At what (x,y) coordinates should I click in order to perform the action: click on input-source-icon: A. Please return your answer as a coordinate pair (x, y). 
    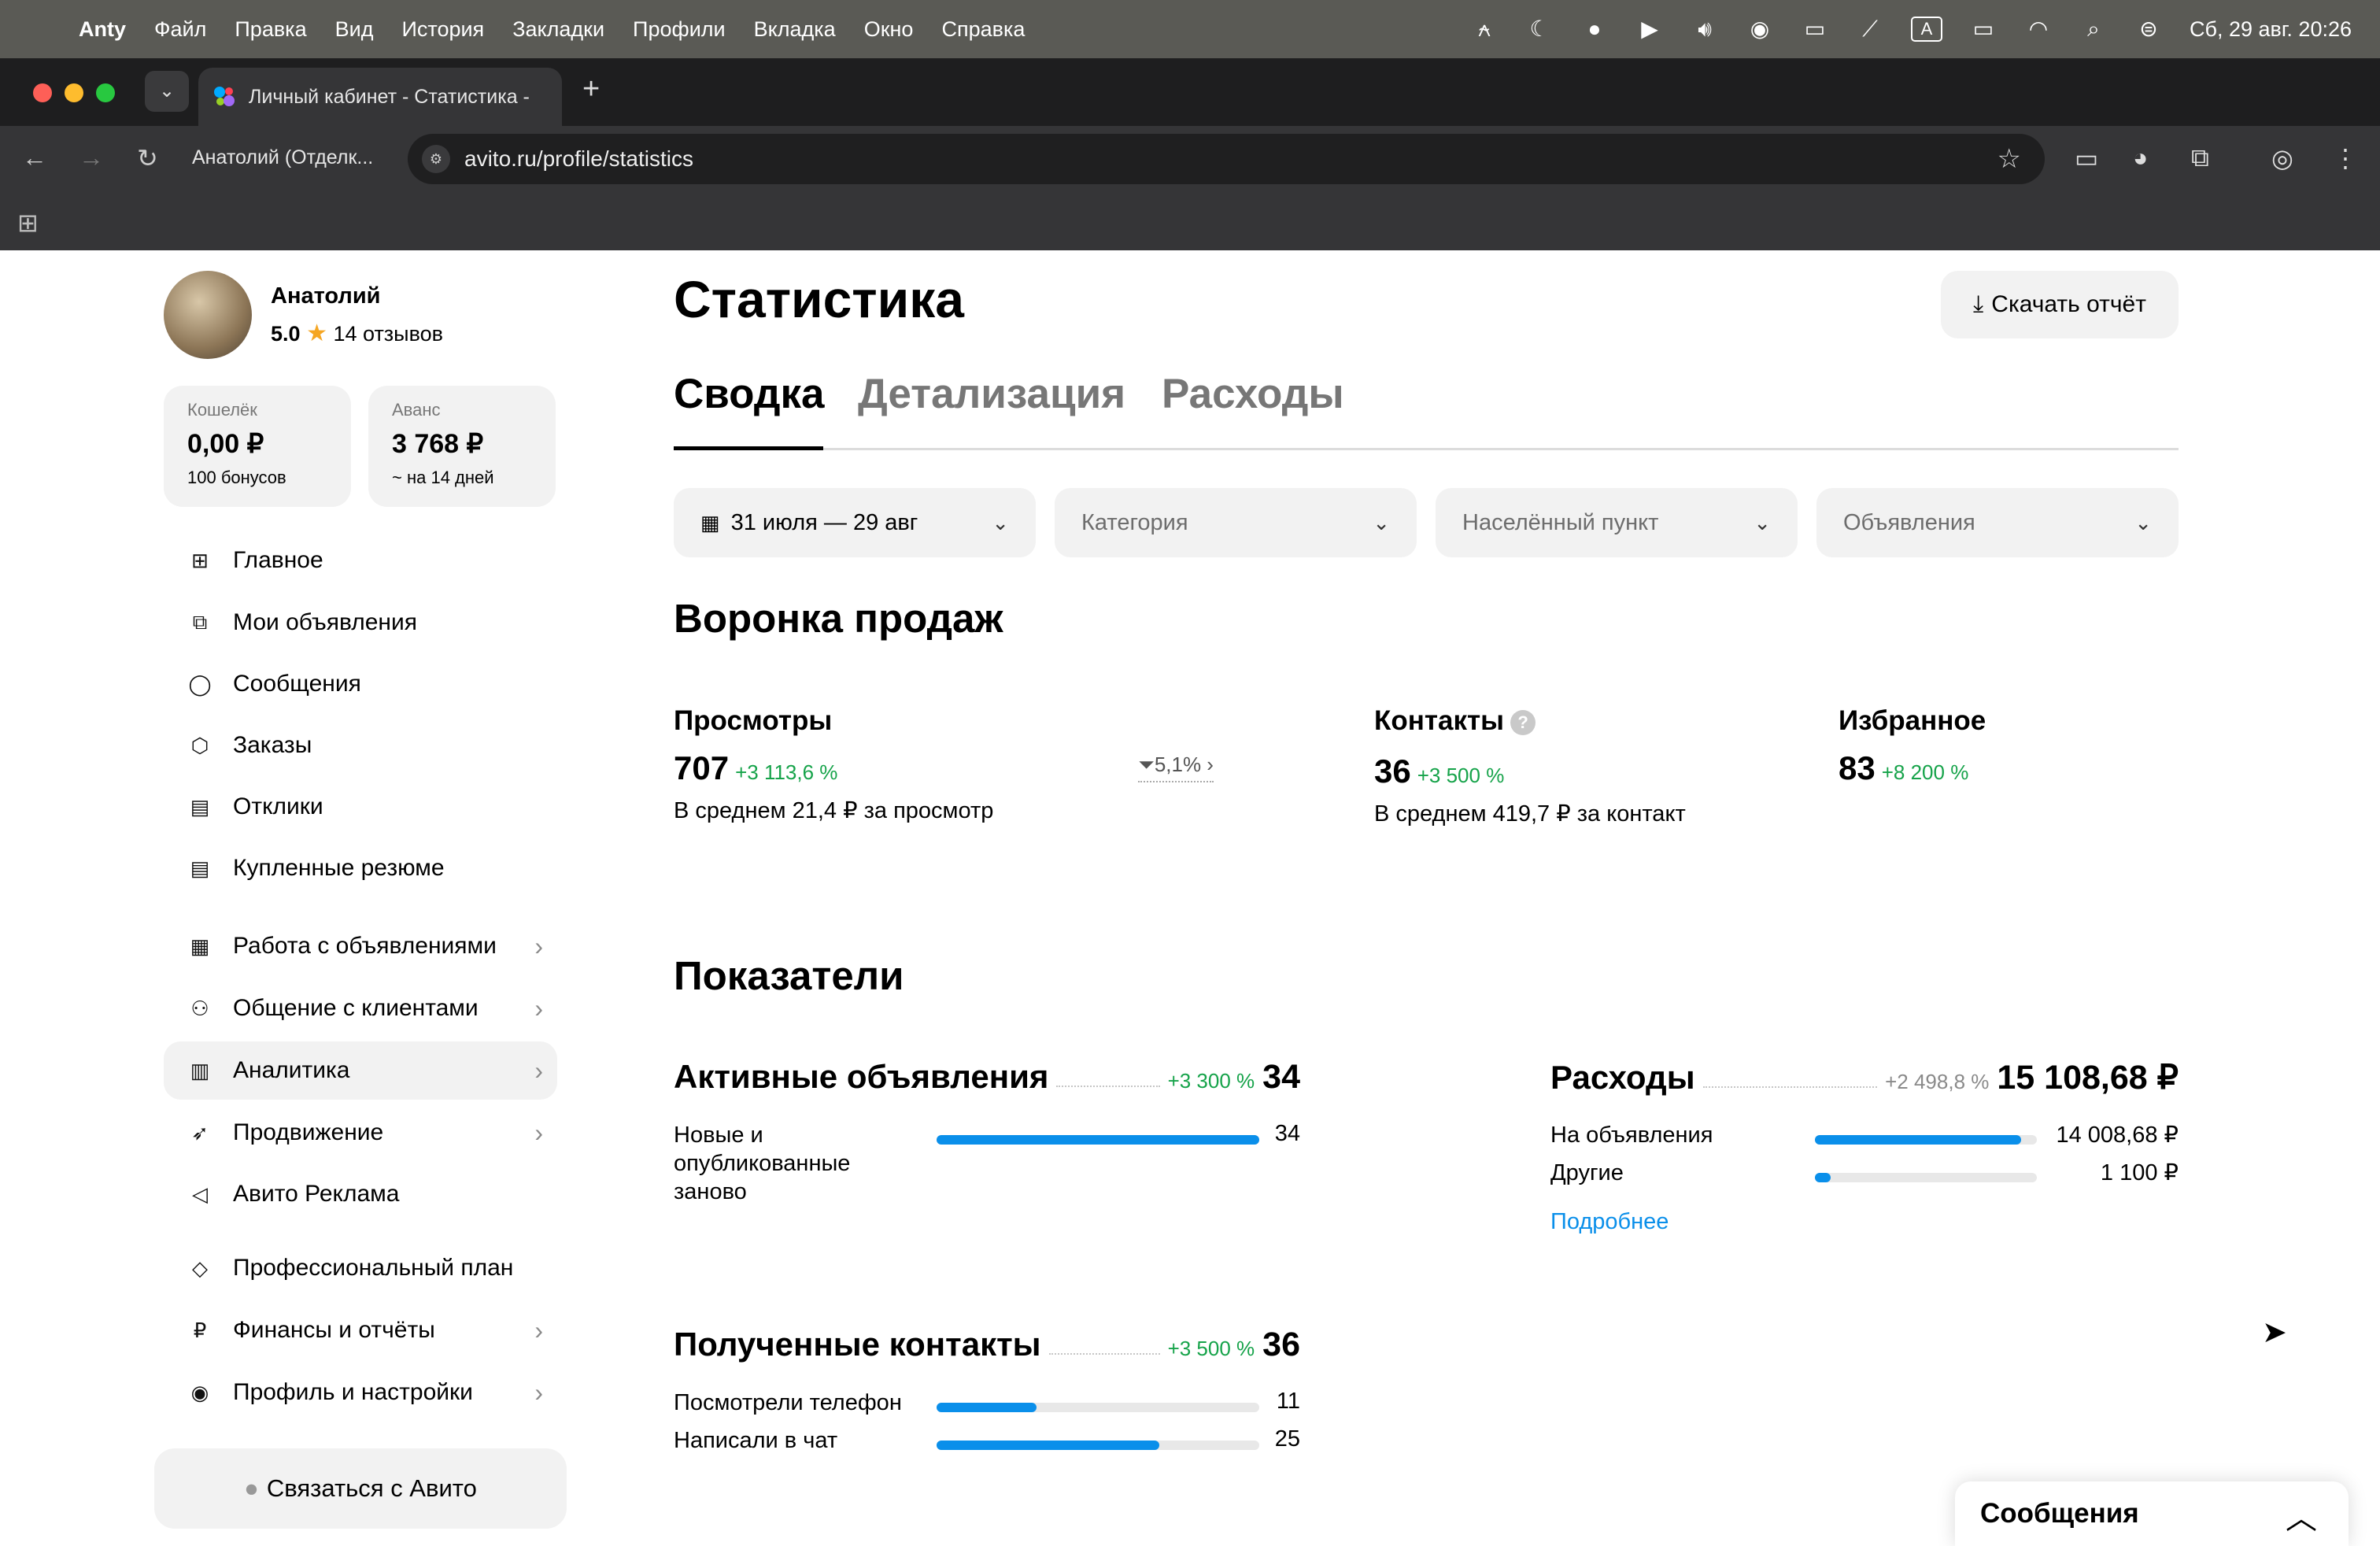
    Looking at the image, I should click on (1927, 29).